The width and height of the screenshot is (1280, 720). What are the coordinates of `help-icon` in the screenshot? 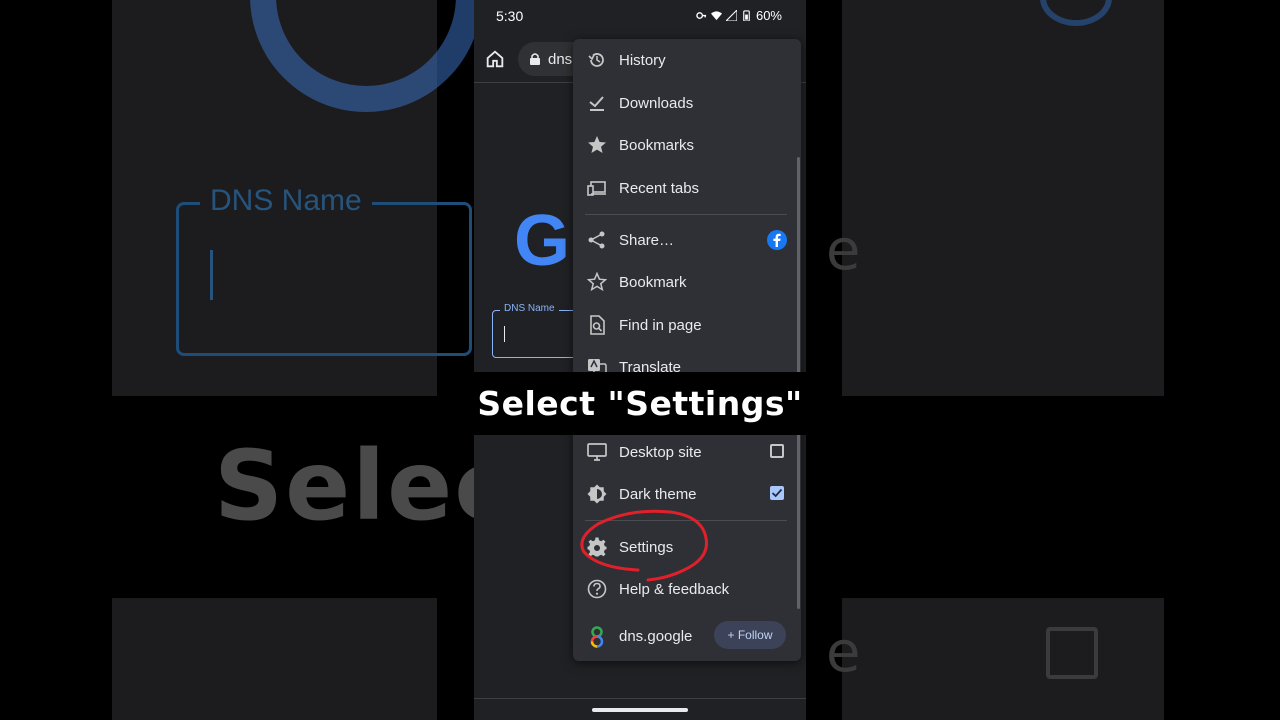 It's located at (597, 589).